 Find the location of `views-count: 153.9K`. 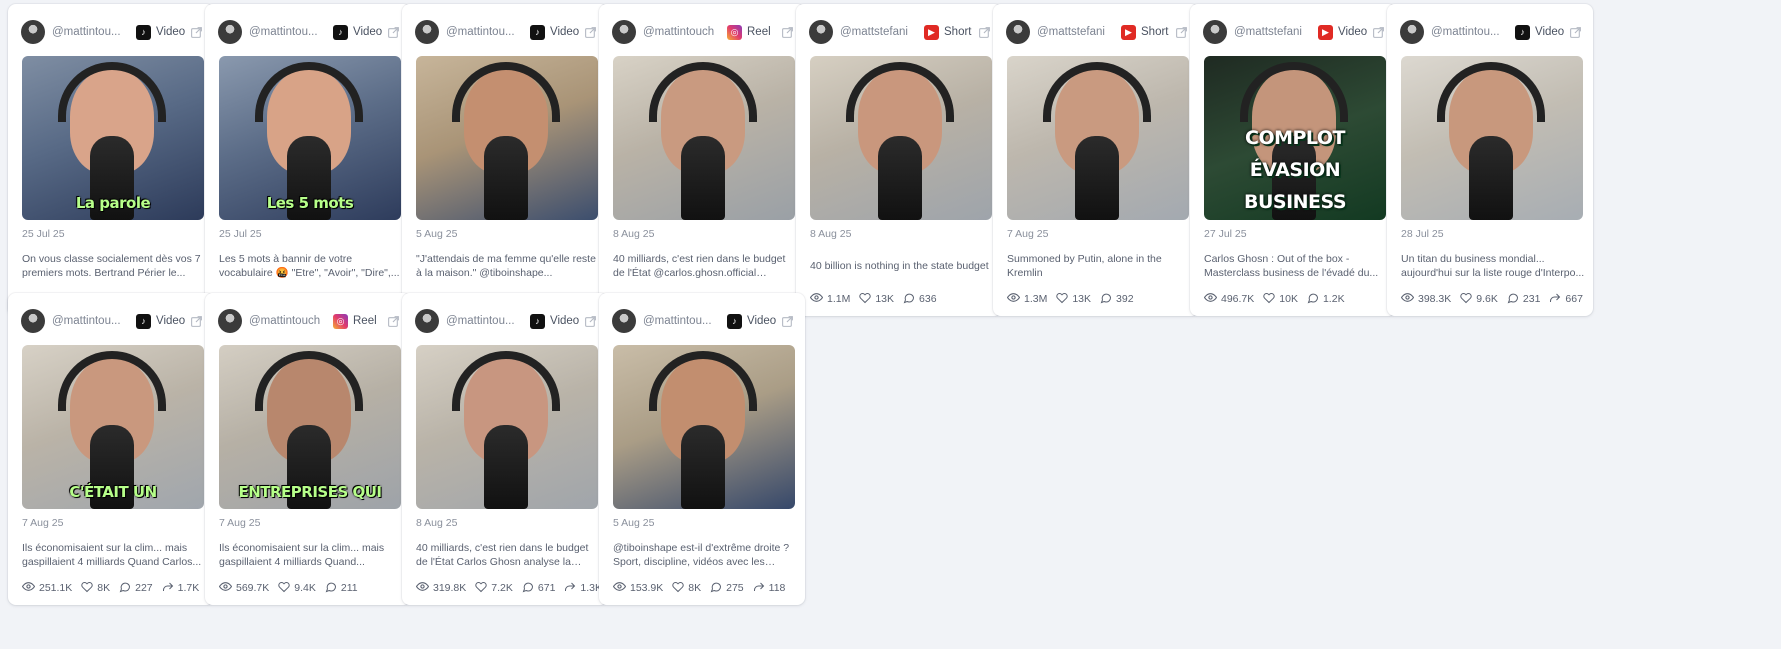

views-count: 153.9K is located at coordinates (647, 588).